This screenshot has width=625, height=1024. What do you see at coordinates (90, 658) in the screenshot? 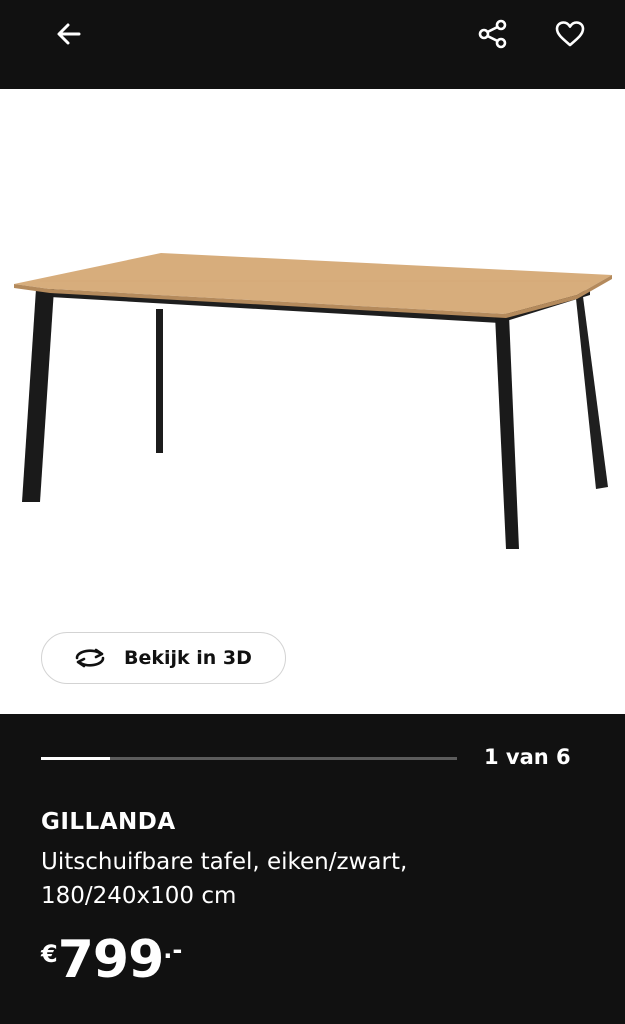
I see `rotate-3d-icon` at bounding box center [90, 658].